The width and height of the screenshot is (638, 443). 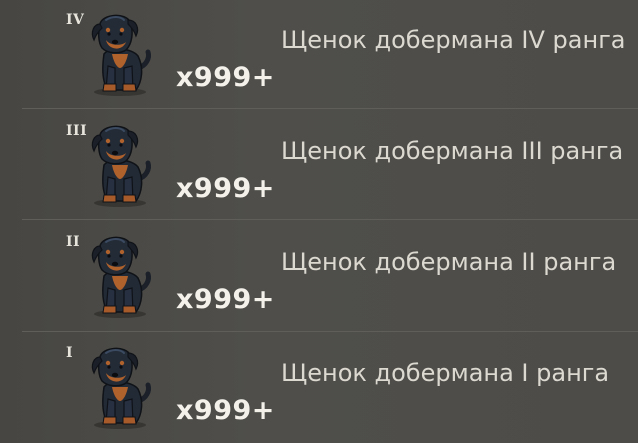 I want to click on item-name: Щенок добермана I ранга, so click(x=445, y=373).